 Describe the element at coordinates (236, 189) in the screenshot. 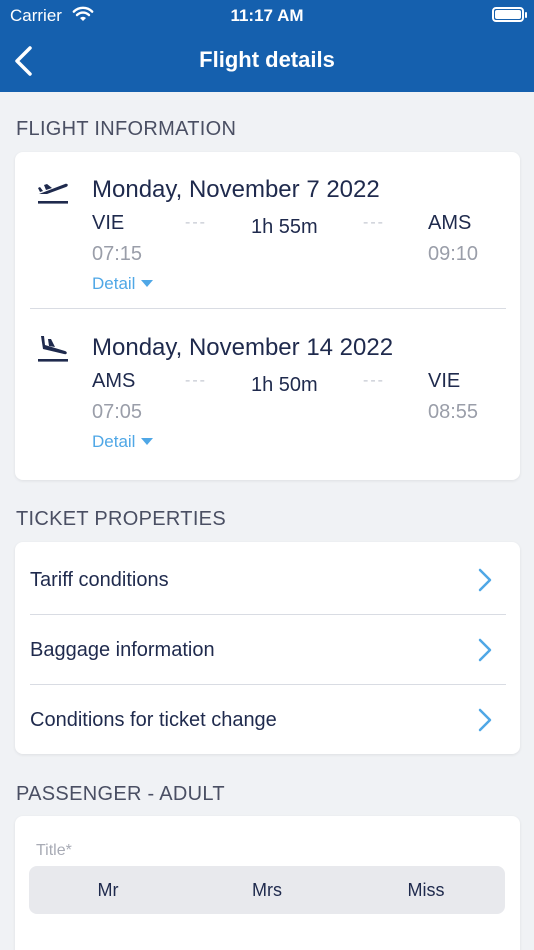

I see `flight-date: Monday, November 7 2022` at that location.